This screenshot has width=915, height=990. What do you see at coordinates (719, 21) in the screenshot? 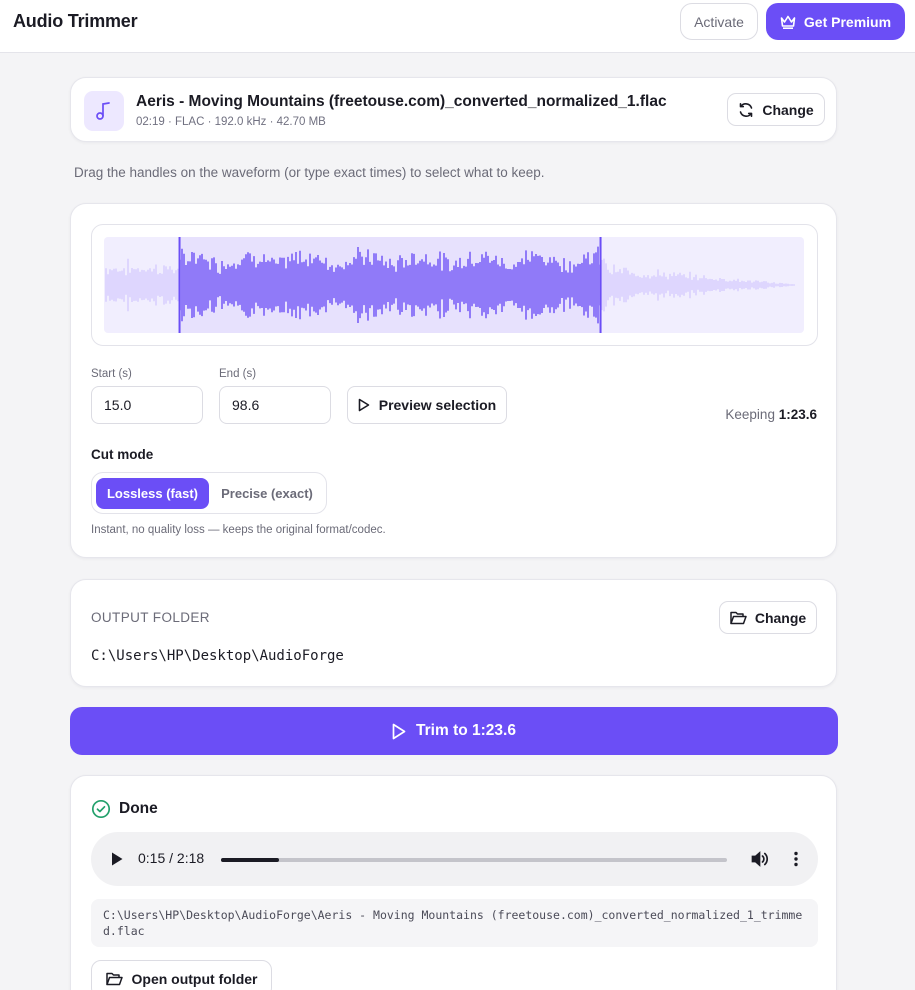
I see `activate-button: Activate` at bounding box center [719, 21].